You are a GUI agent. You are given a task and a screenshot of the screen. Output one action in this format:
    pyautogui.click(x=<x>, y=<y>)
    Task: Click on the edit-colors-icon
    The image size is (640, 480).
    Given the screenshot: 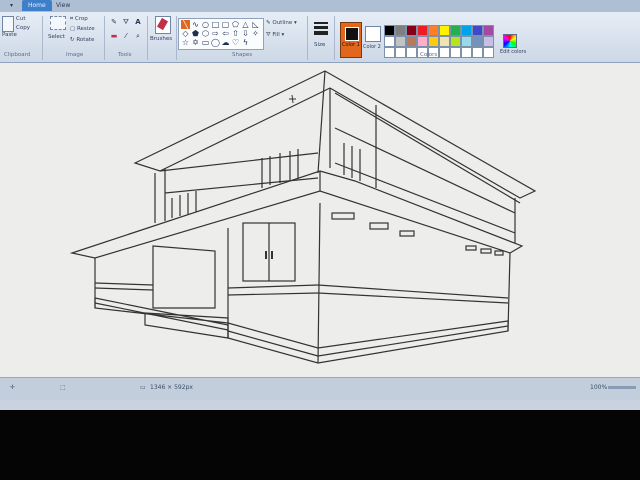 What is the action you would take?
    pyautogui.click(x=510, y=41)
    